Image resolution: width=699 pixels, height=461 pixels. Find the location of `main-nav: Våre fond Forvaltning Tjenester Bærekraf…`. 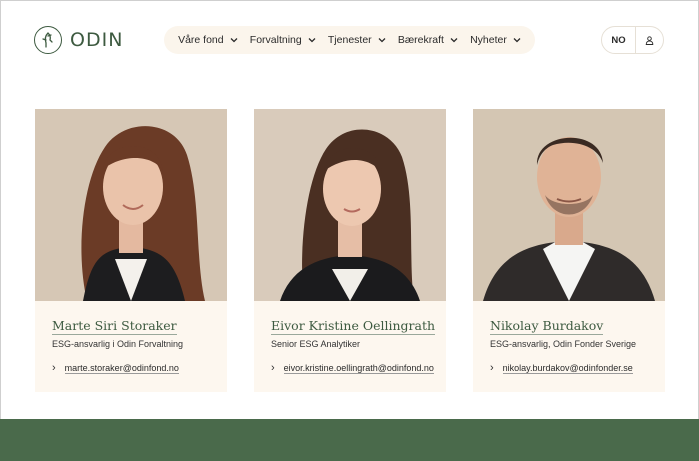

main-nav: Våre fond Forvaltning Tjenester Bærekraf… is located at coordinates (349, 40).